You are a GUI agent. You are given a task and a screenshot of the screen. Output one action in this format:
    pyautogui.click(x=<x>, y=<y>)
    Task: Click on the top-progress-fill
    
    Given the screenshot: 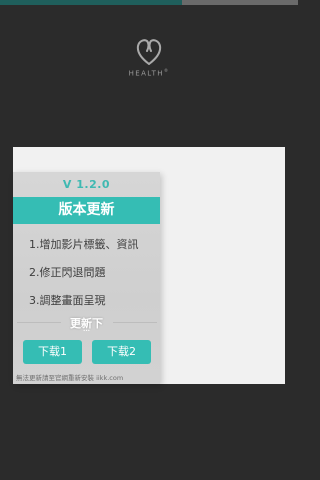 What is the action you would take?
    pyautogui.click(x=91, y=2)
    